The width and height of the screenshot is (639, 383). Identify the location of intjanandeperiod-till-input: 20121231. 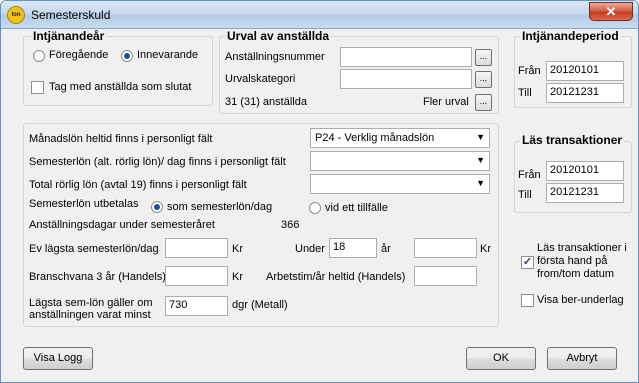
(585, 93).